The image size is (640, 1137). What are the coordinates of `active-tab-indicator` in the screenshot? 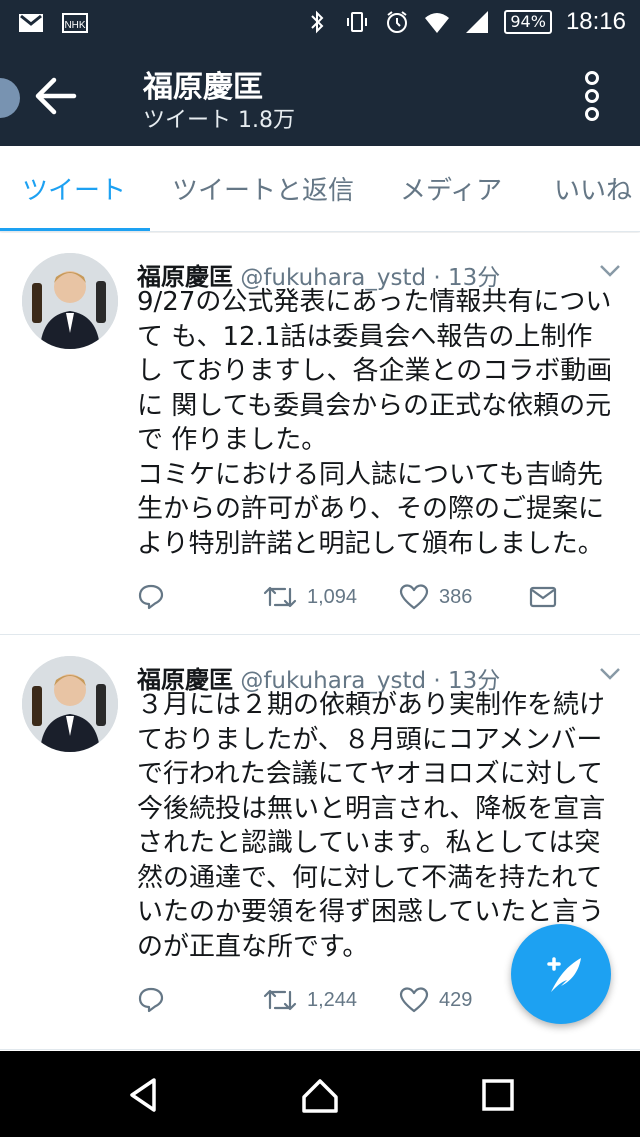 It's located at (75, 229).